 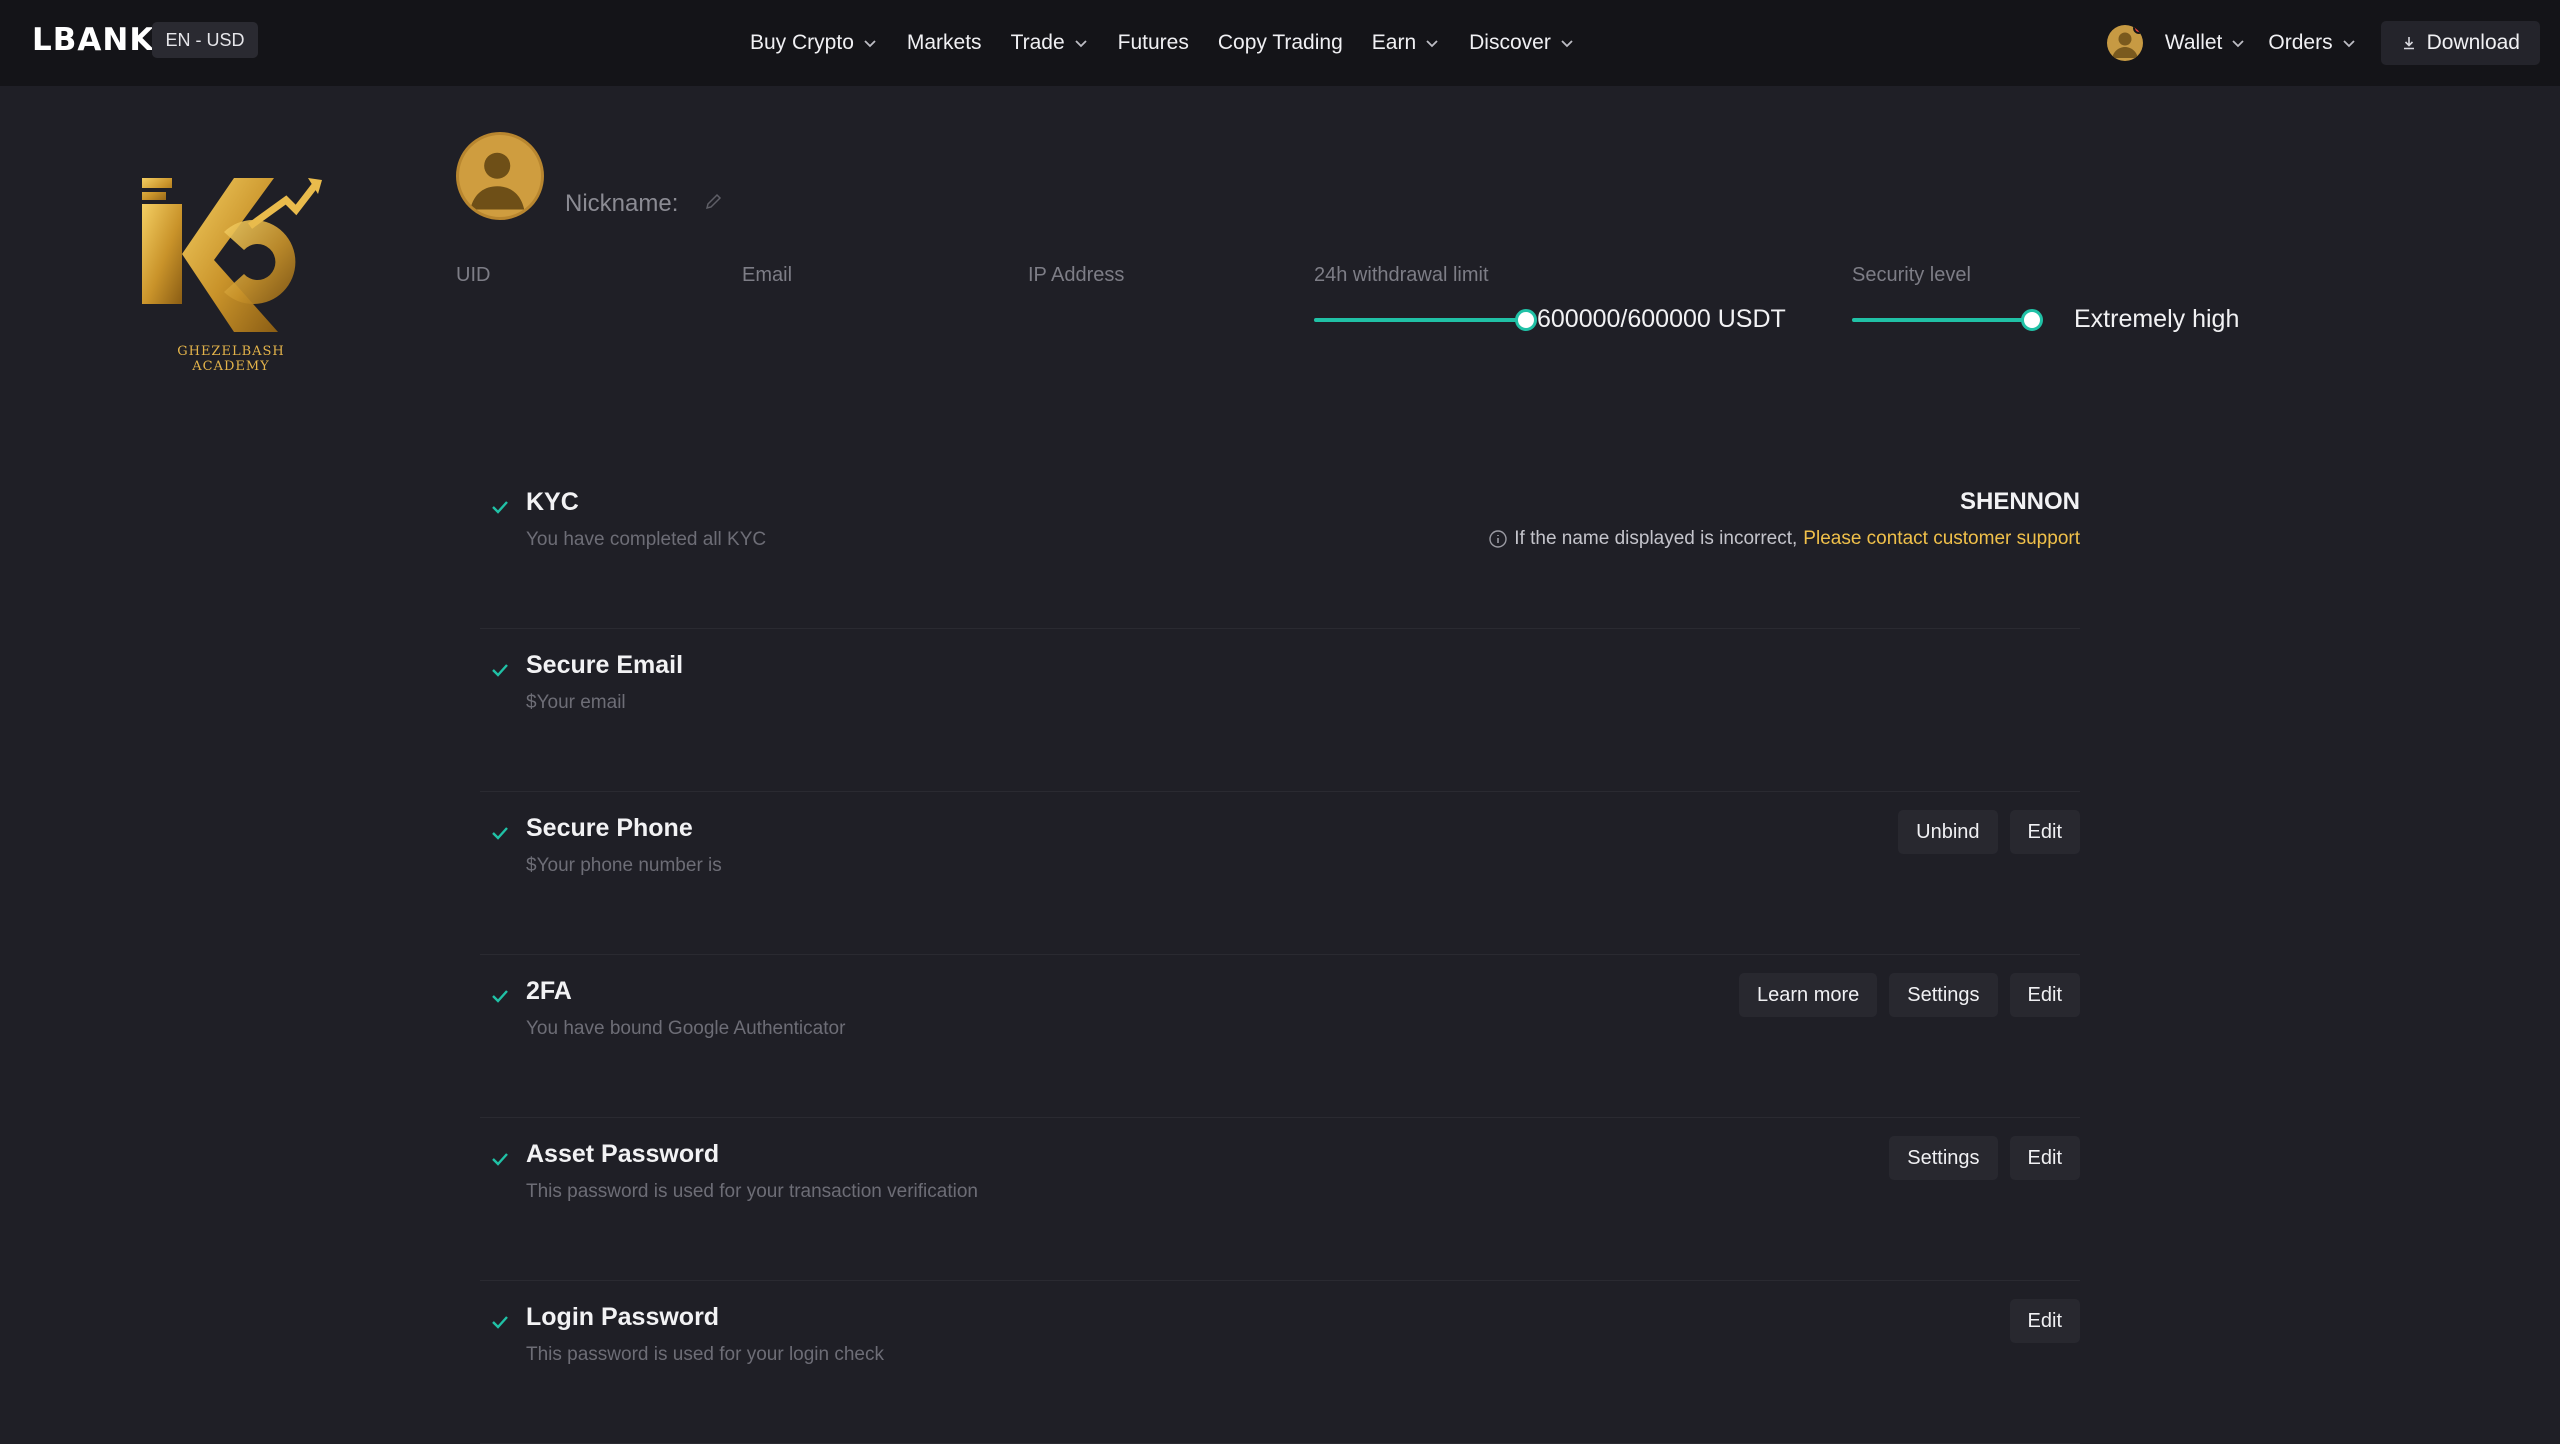 What do you see at coordinates (623, 1154) in the screenshot?
I see `asset-password-title: Asset Password` at bounding box center [623, 1154].